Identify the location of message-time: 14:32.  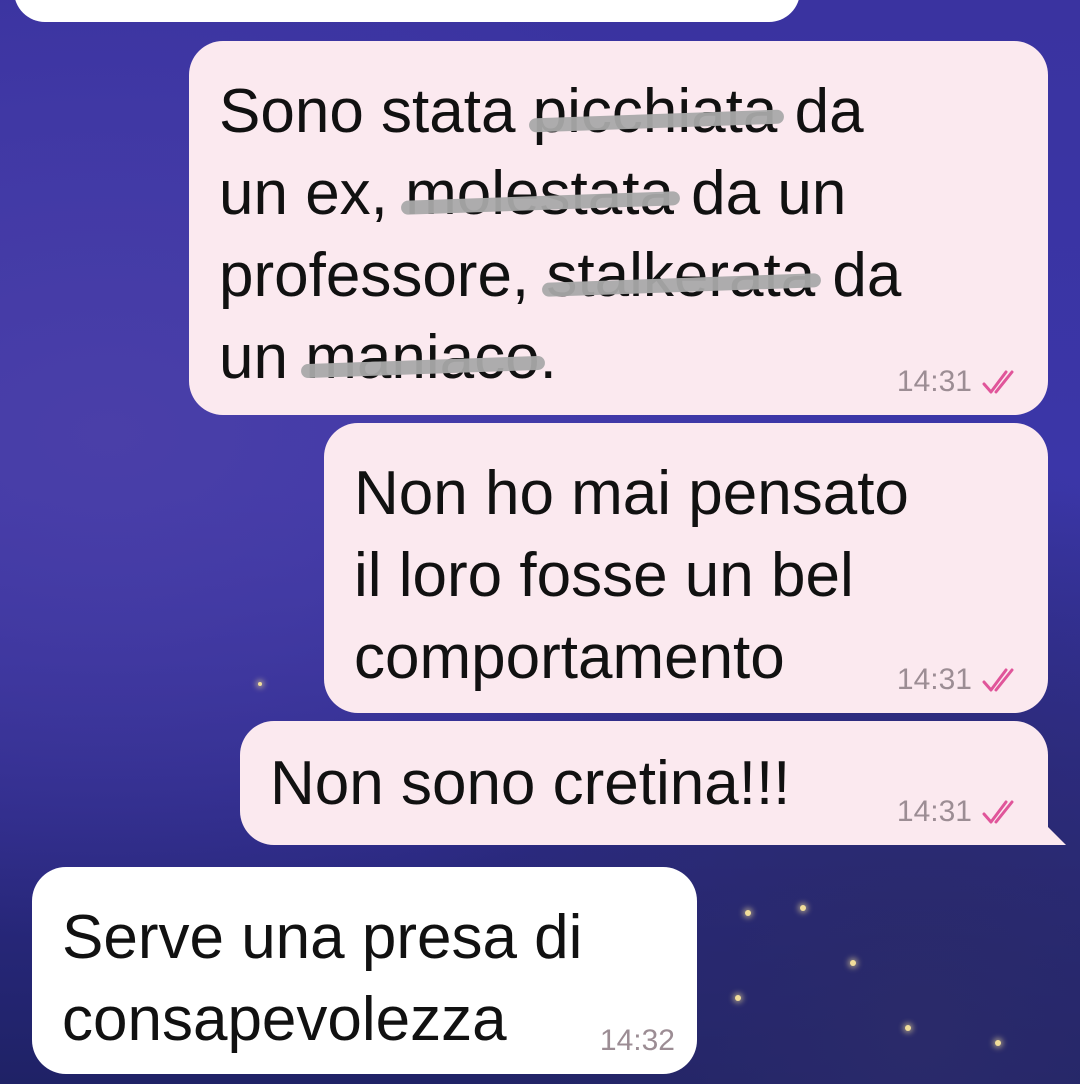
(637, 1040).